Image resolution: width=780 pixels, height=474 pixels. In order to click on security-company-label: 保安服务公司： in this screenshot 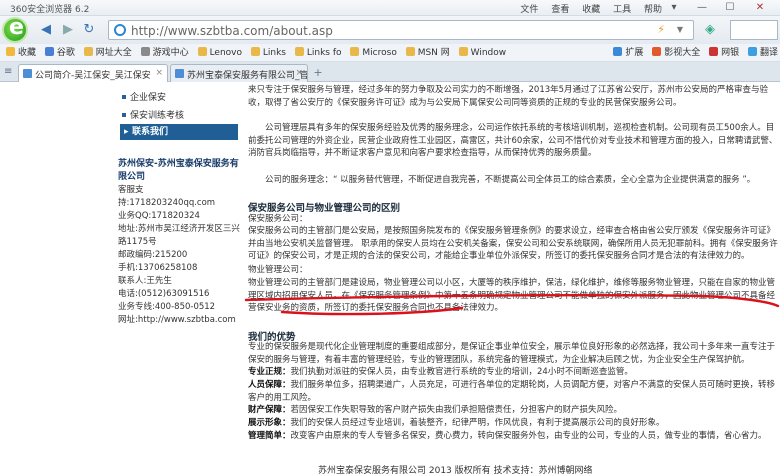, I will do `click(278, 219)`.